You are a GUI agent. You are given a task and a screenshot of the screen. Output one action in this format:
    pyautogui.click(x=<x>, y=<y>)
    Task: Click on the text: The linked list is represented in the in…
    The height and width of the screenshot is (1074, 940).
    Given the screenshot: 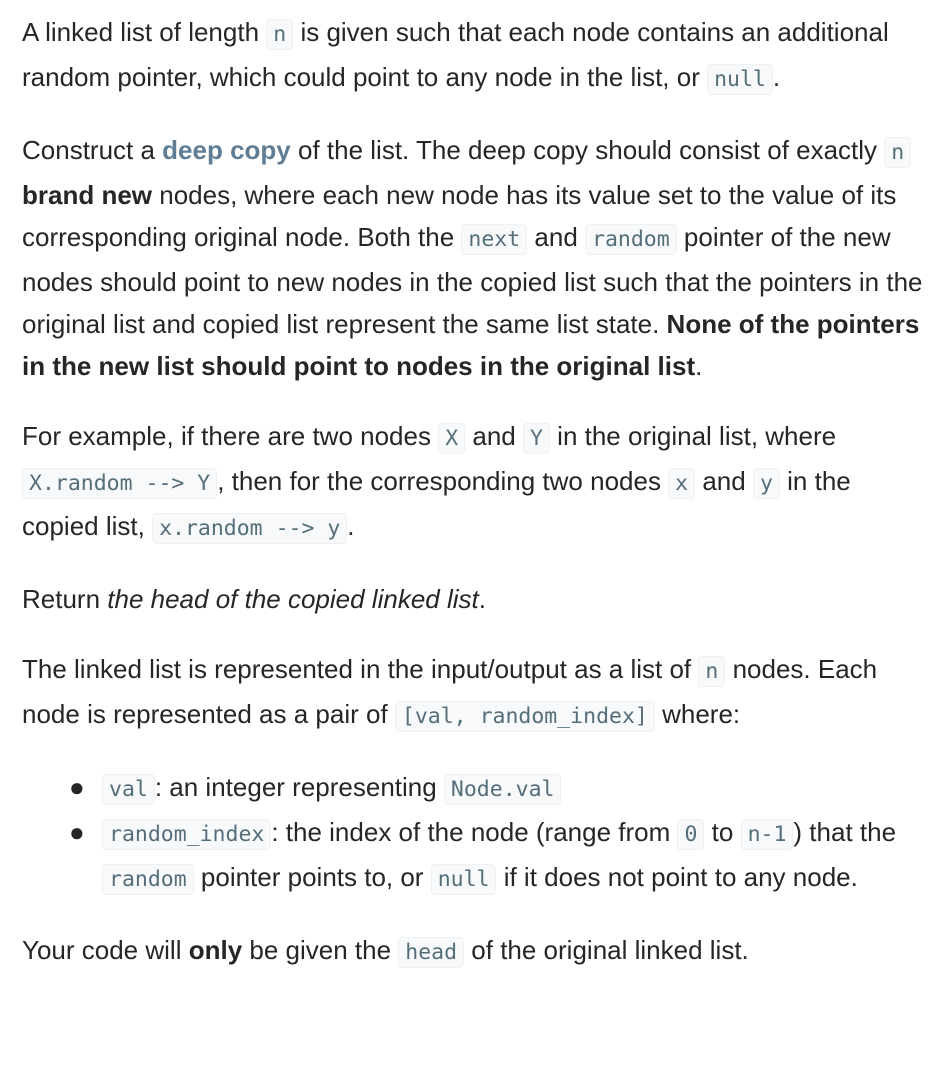 What is the action you would take?
    pyautogui.click(x=360, y=669)
    